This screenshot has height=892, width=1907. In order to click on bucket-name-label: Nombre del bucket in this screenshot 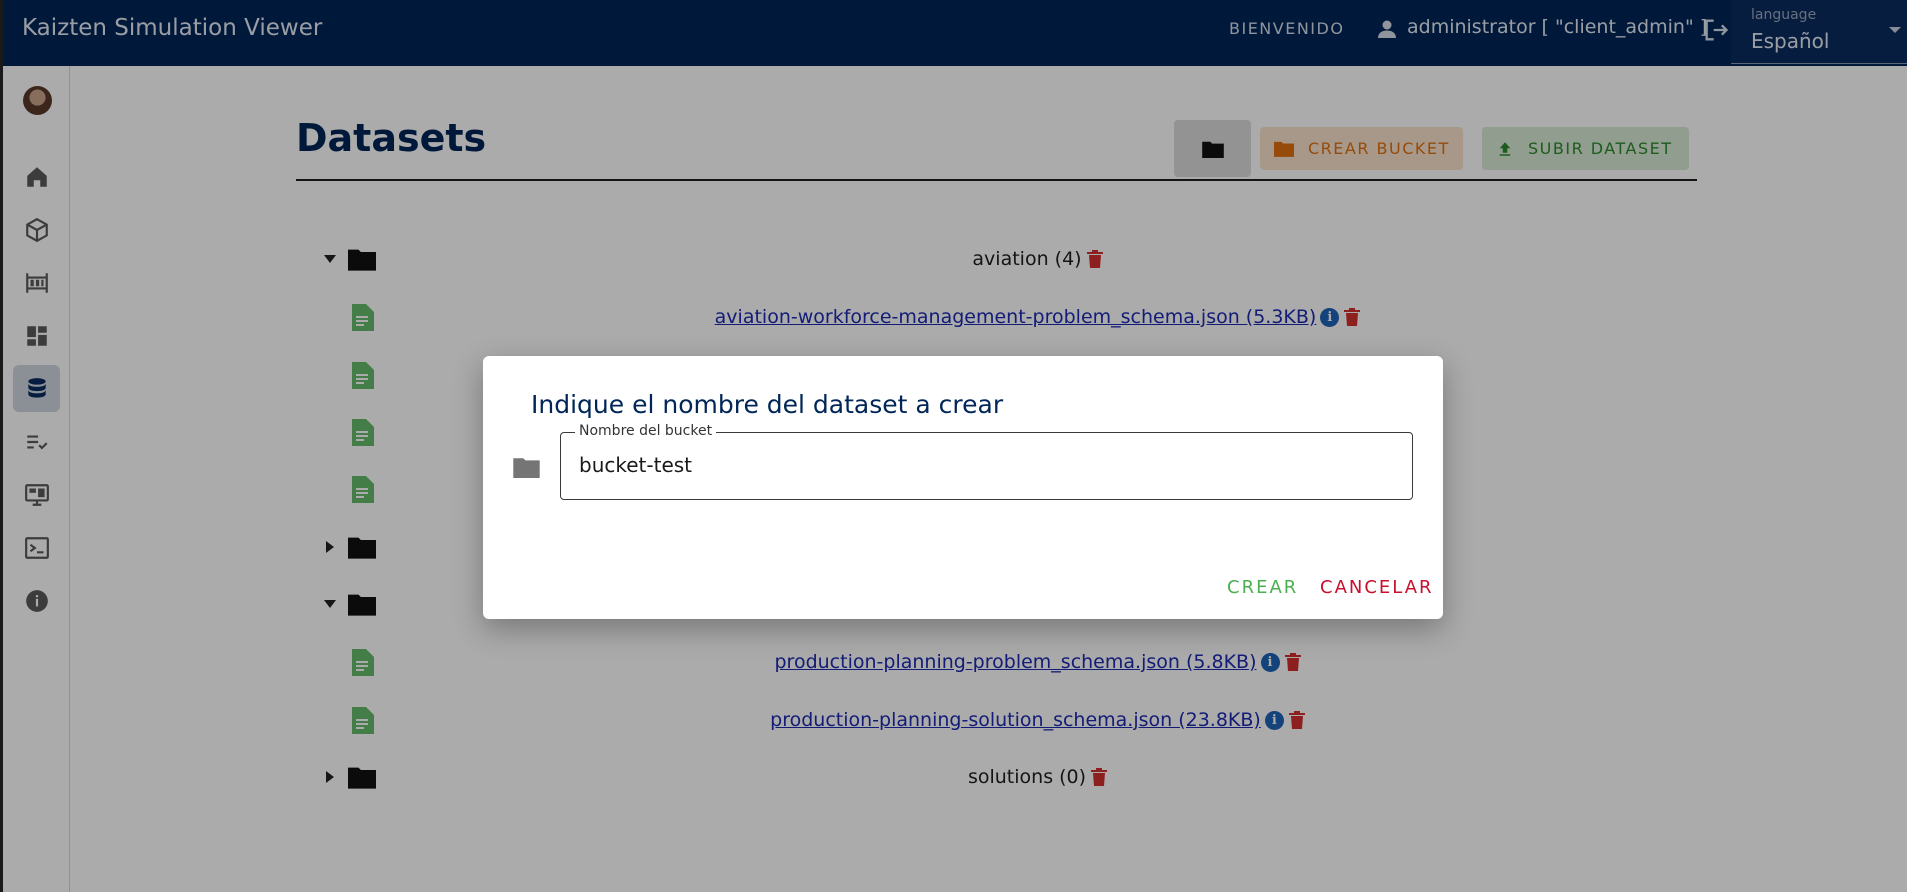, I will do `click(646, 431)`.